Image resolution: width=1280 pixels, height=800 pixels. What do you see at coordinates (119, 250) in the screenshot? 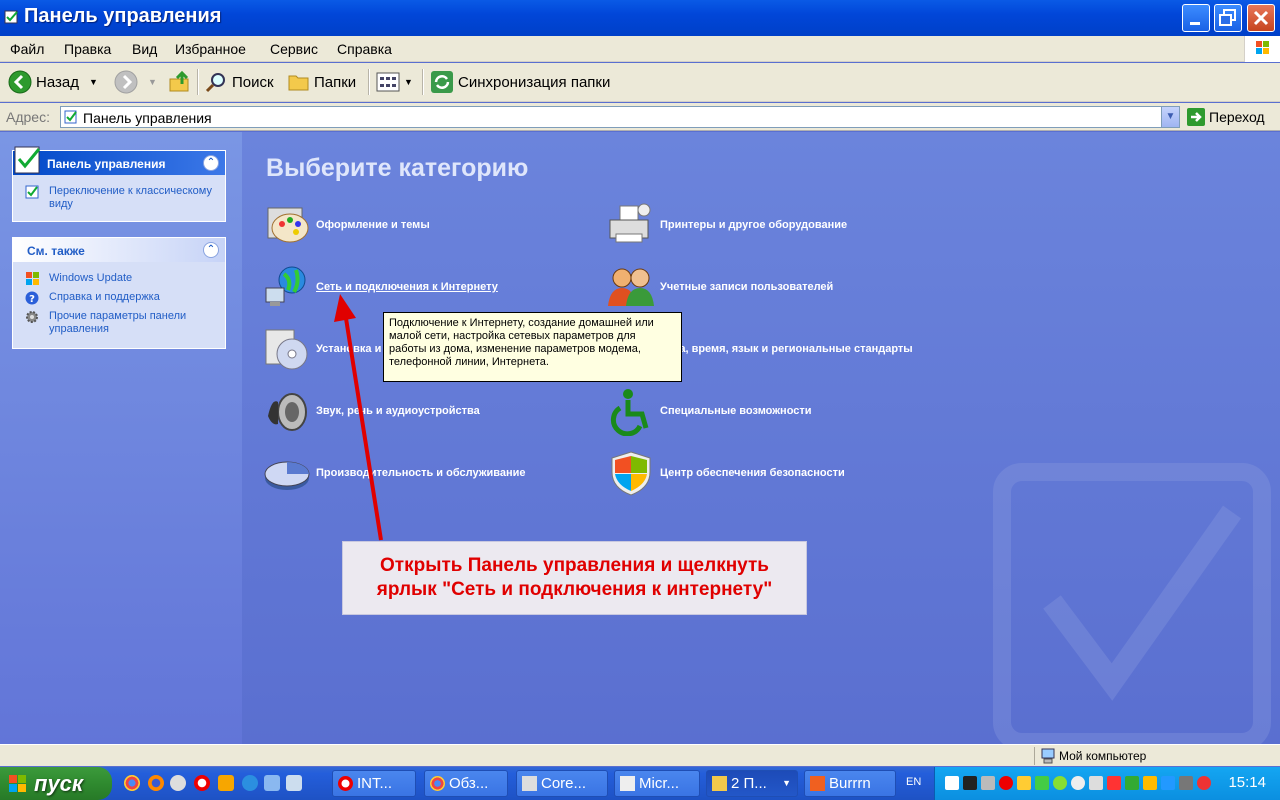
I see `see-also-header: См. также ⌃` at bounding box center [119, 250].